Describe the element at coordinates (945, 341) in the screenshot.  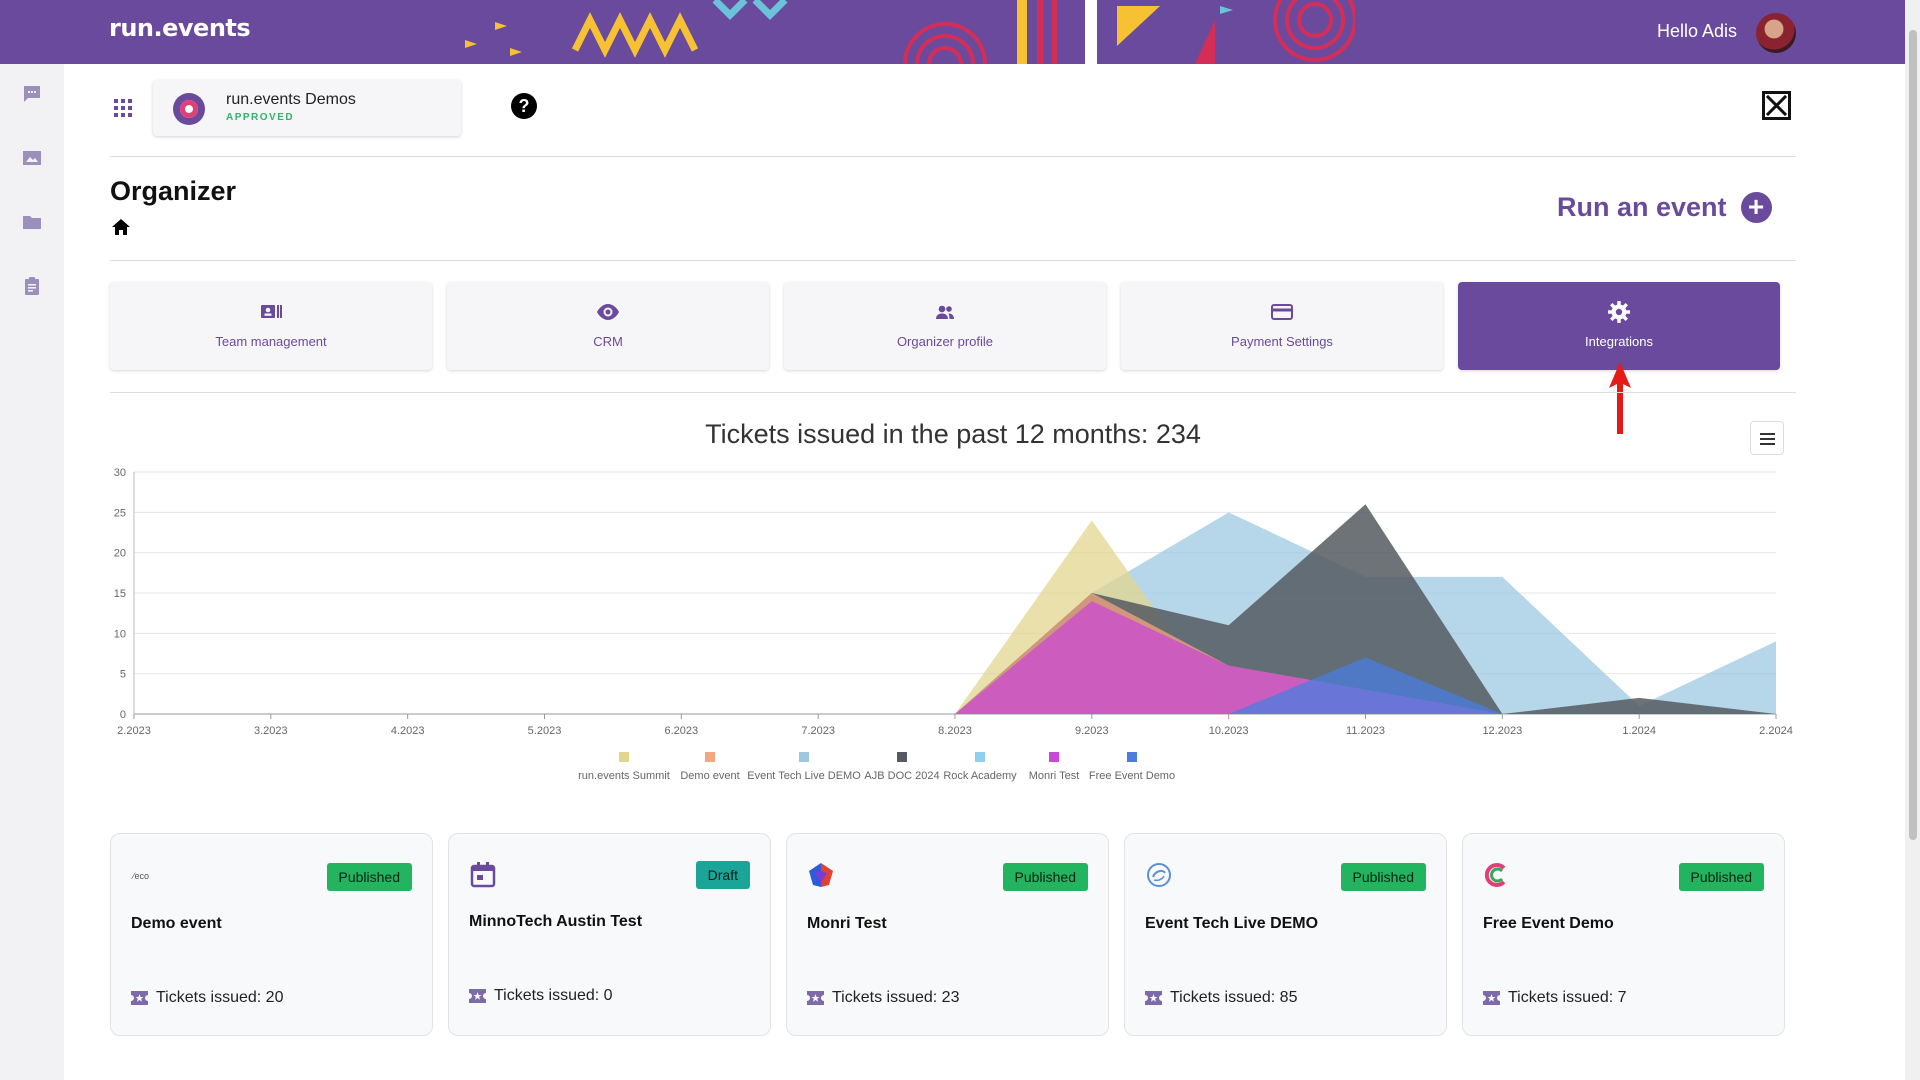
I see `tile-label: Organizer profile` at that location.